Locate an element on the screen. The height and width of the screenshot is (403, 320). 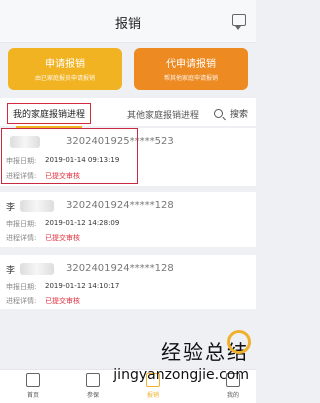
nav-insurance: 参保 is located at coordinates (93, 386).